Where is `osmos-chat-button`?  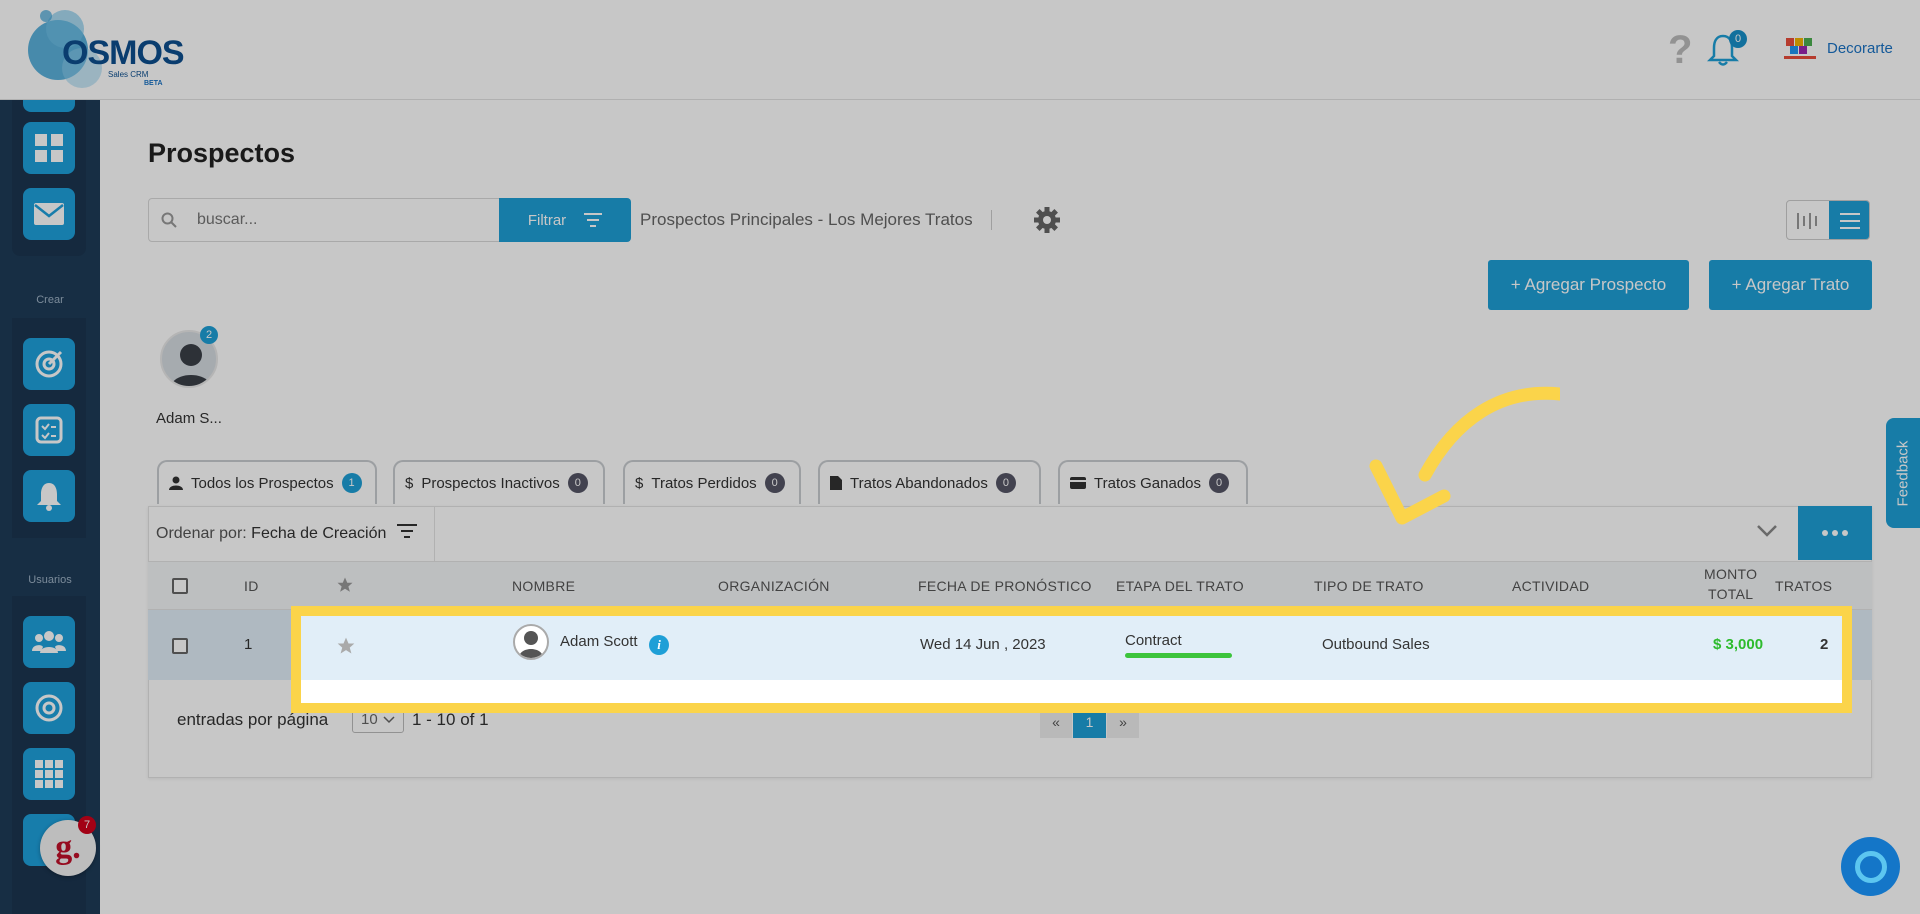 osmos-chat-button is located at coordinates (1870, 866).